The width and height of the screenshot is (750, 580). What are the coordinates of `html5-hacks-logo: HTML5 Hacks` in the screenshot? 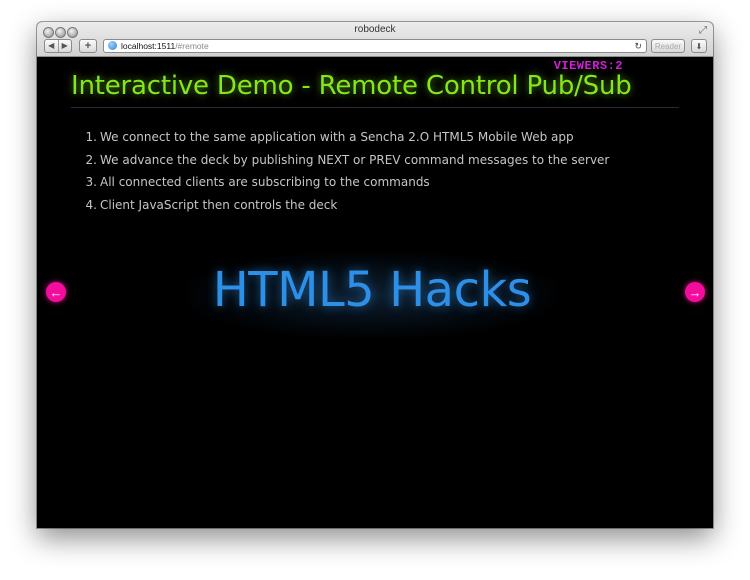 It's located at (372, 295).